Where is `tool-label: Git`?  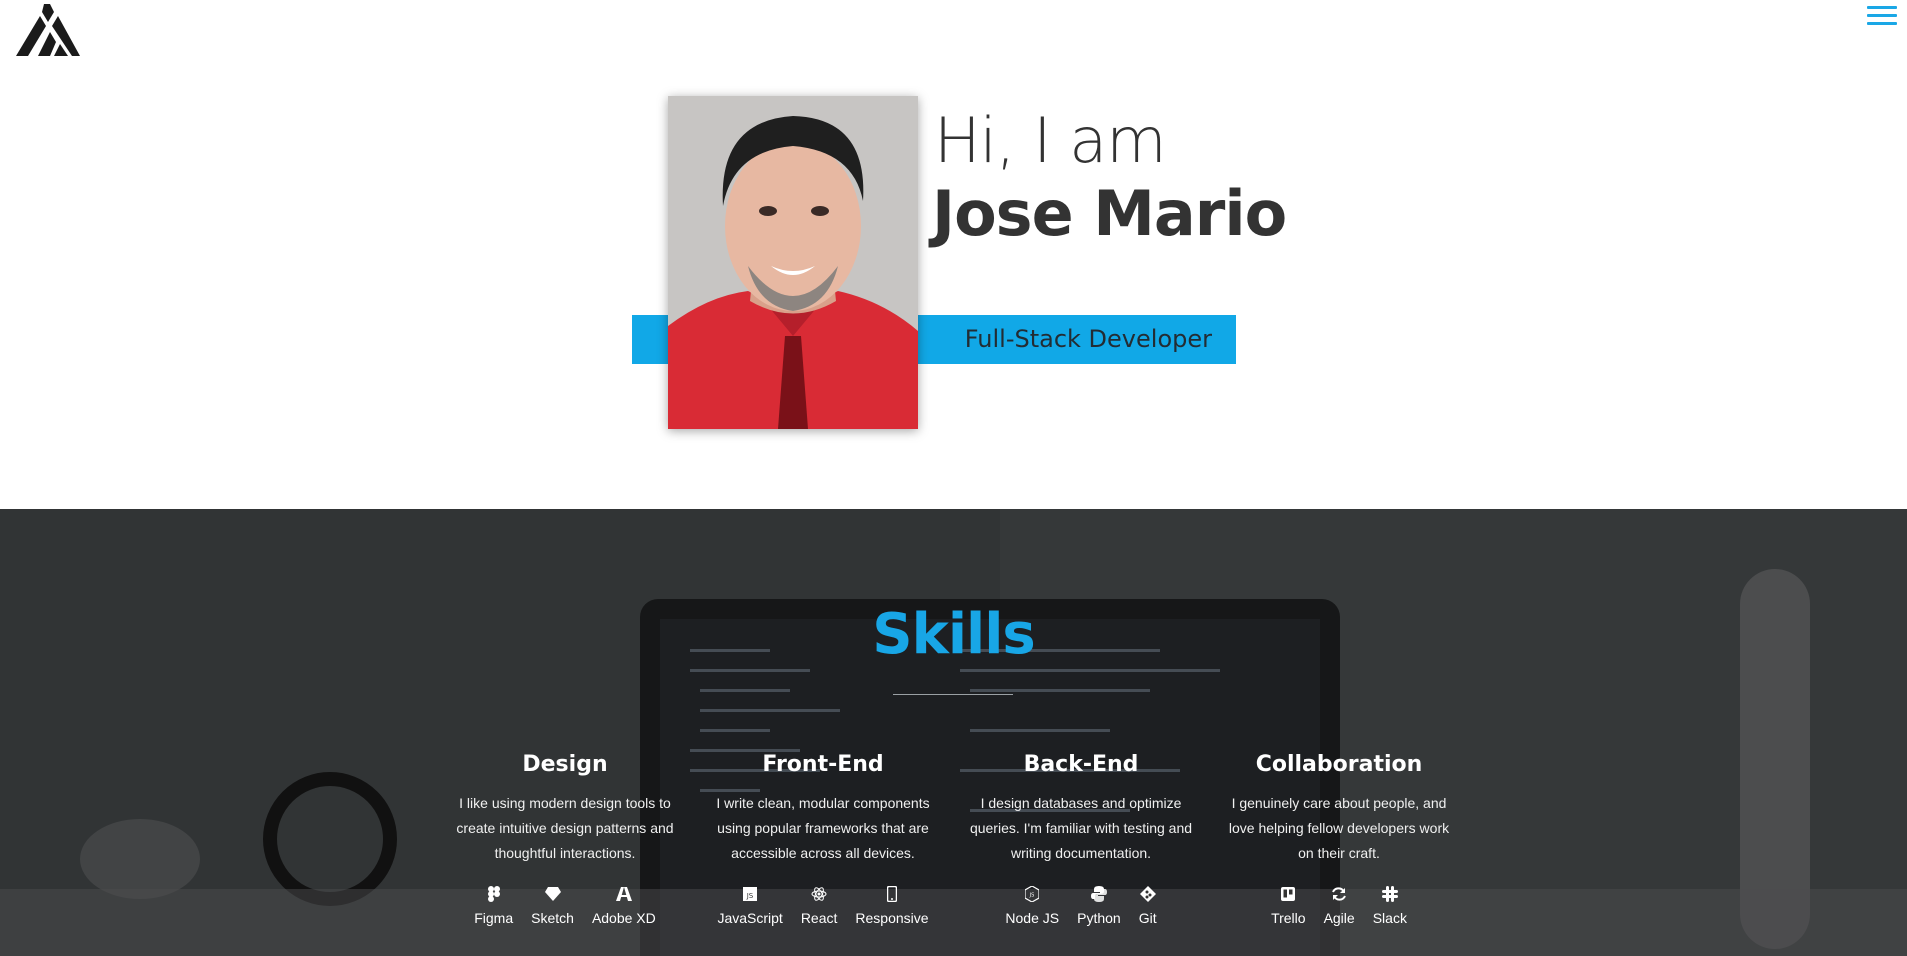
tool-label: Git is located at coordinates (1147, 918).